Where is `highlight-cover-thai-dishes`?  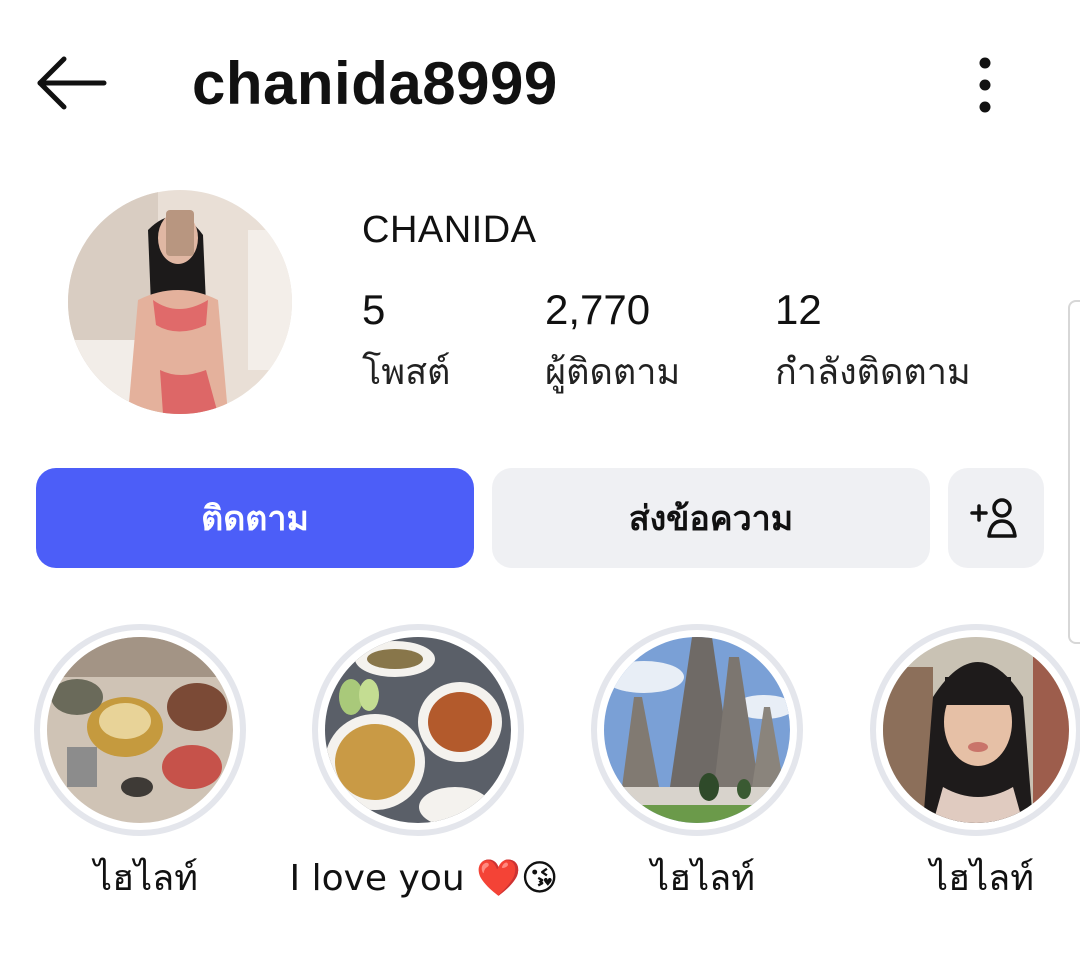
highlight-cover-thai-dishes is located at coordinates (418, 730).